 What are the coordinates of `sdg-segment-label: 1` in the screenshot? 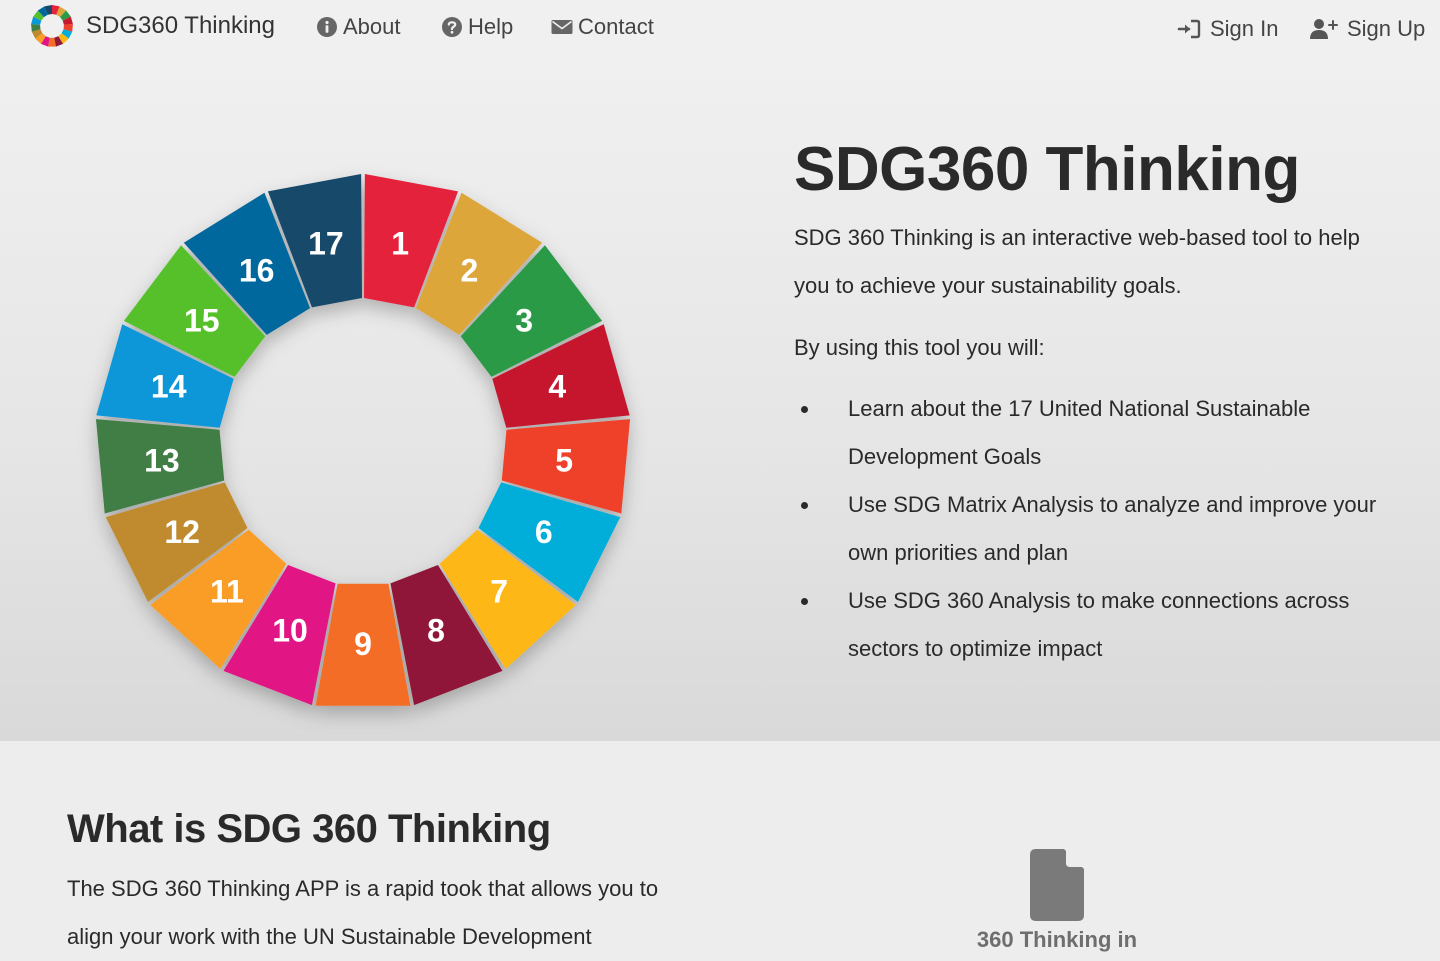 It's located at (400, 243).